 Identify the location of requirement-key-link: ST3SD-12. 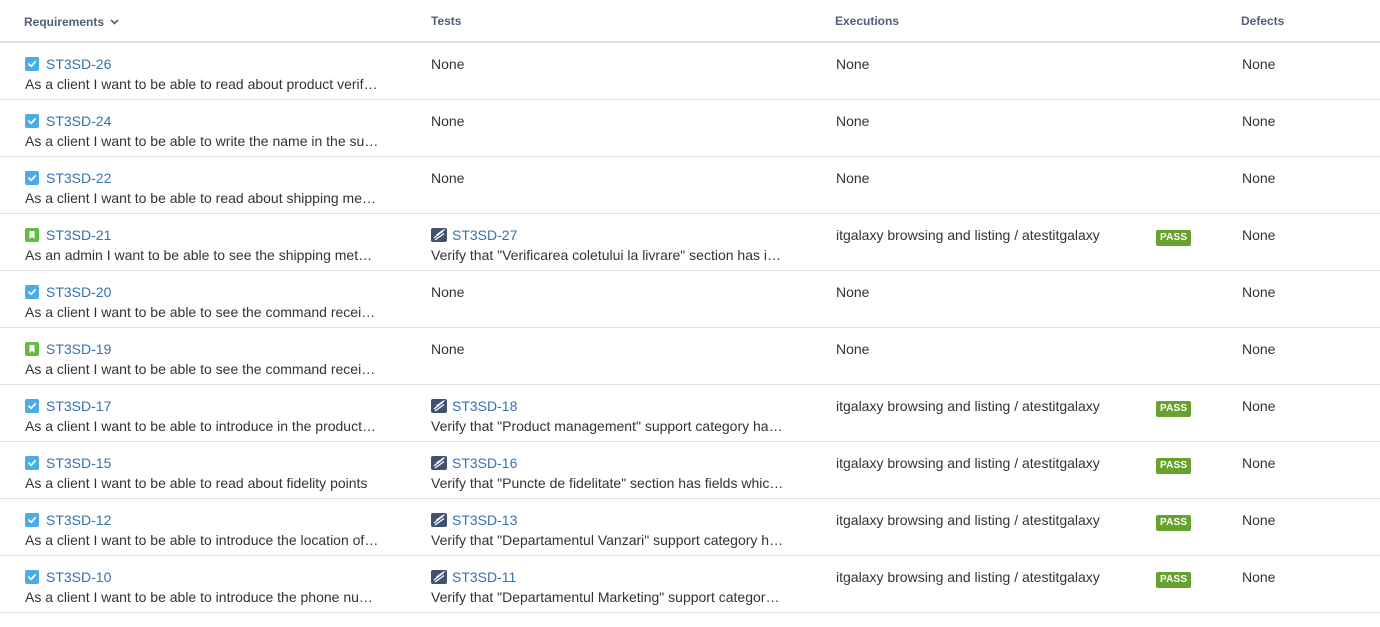
(78, 520).